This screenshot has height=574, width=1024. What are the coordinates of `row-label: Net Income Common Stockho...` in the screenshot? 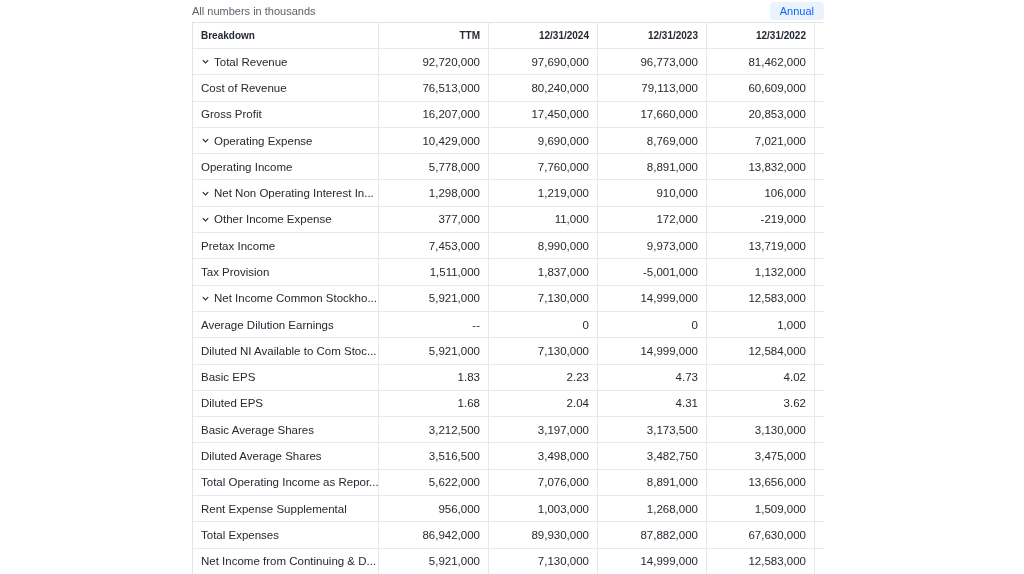 It's located at (286, 298).